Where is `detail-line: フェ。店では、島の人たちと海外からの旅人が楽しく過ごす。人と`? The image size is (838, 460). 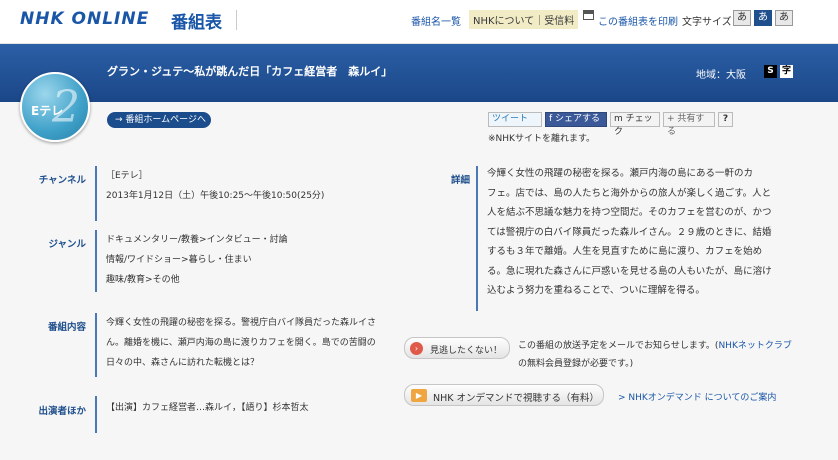 detail-line: フェ。店では、島の人たちと海外からの旅人が楽しく過ごす。人と is located at coordinates (629, 193).